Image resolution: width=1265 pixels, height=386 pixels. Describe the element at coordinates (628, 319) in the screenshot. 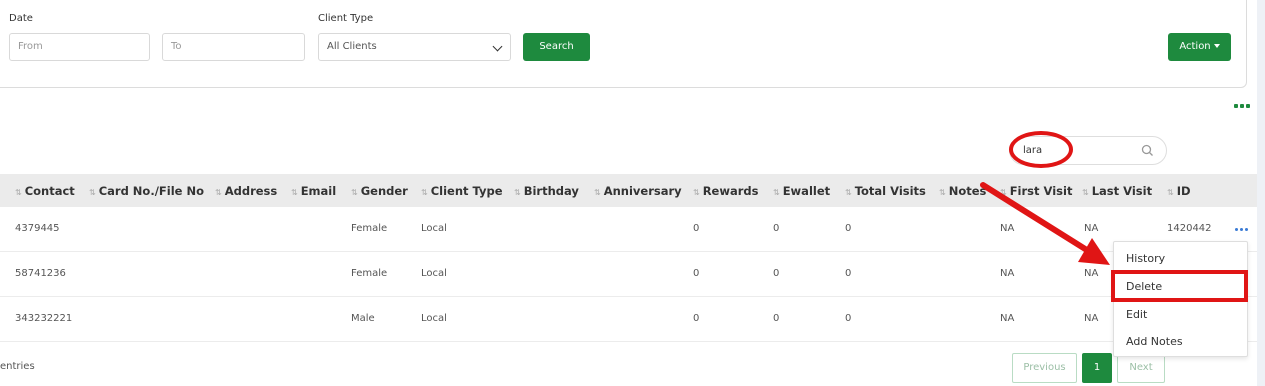

I see `table-row: 343232221 Male Local 0 0 0 NA NA` at that location.